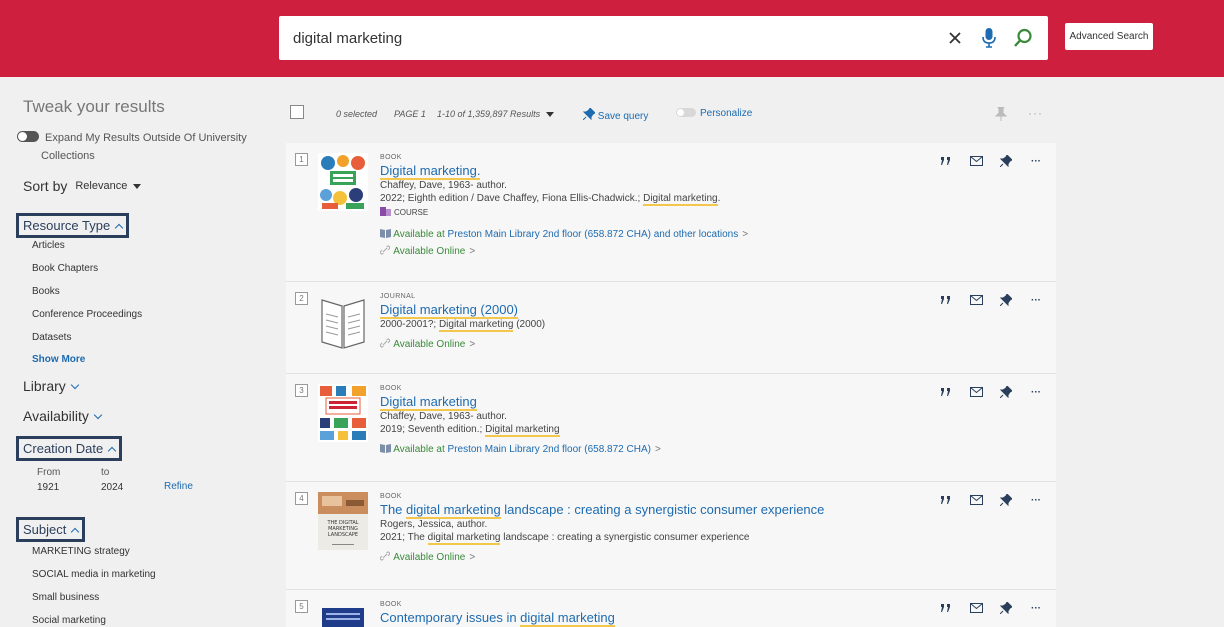 The width and height of the screenshot is (1224, 627). What do you see at coordinates (112, 487) in the screenshot?
I see `date-to-input: 2024` at bounding box center [112, 487].